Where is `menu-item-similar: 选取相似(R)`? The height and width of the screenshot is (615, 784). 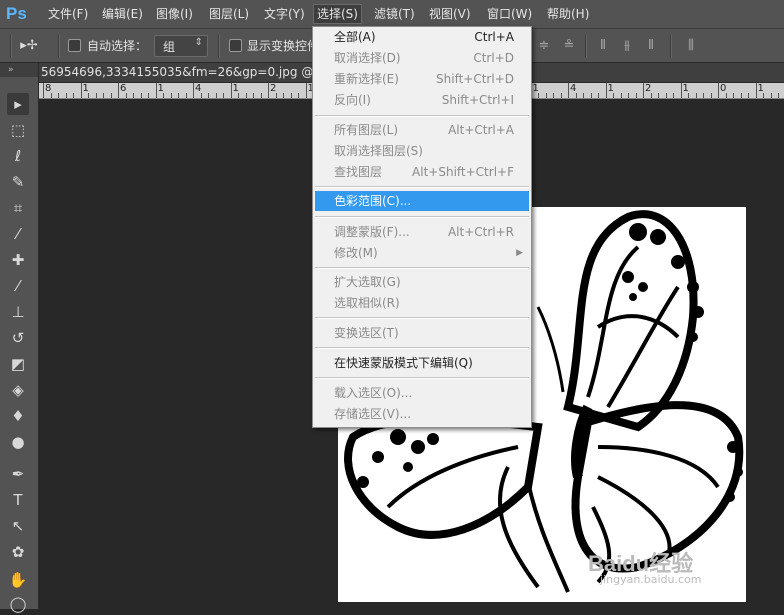
menu-item-similar: 选取相似(R) is located at coordinates (422, 303).